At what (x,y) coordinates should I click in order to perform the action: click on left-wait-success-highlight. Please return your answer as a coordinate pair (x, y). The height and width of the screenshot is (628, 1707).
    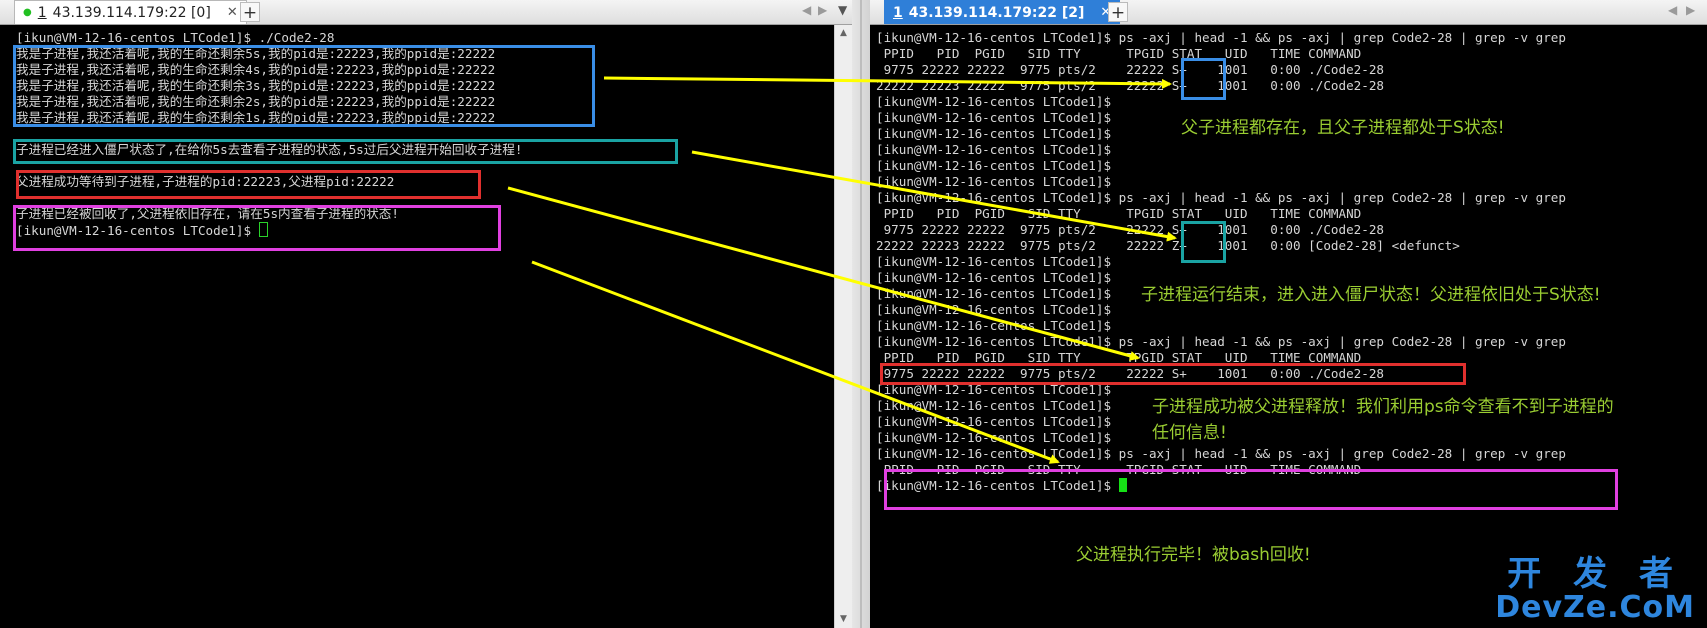
    Looking at the image, I should click on (248, 184).